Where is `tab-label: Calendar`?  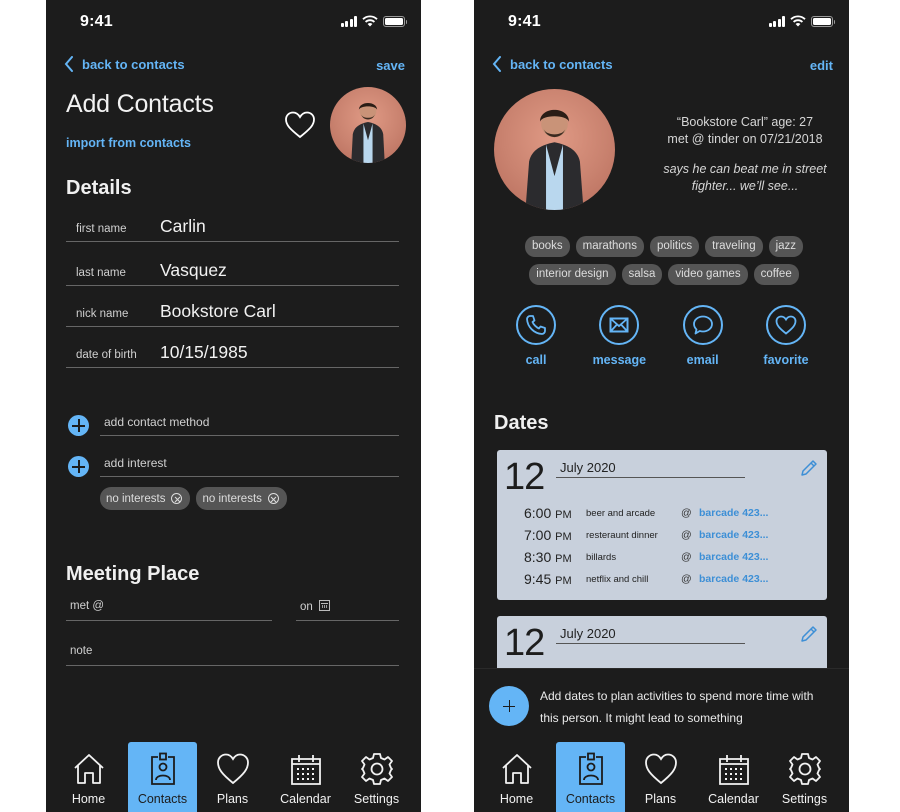 tab-label: Calendar is located at coordinates (305, 799).